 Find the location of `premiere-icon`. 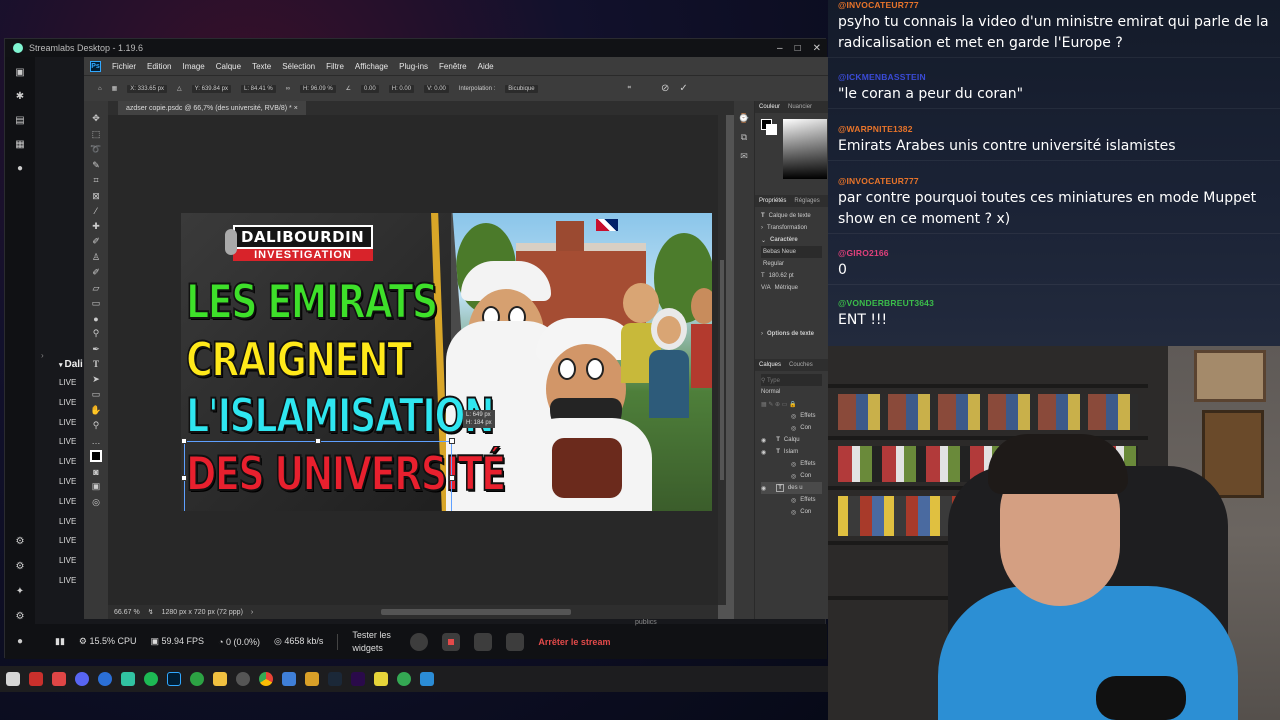

premiere-icon is located at coordinates (358, 679).